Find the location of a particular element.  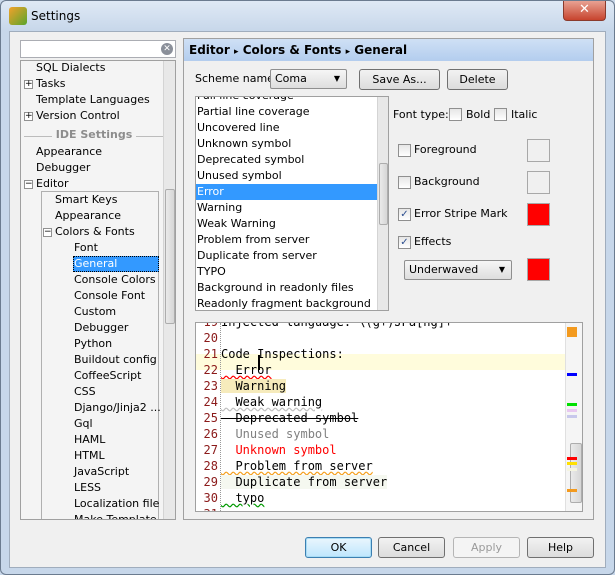

clear-search-icon: ✕ is located at coordinates (167, 49).